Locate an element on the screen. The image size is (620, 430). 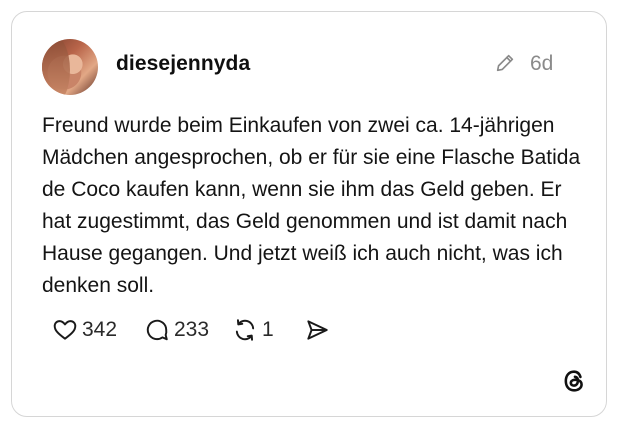
share-button is located at coordinates (317, 330).